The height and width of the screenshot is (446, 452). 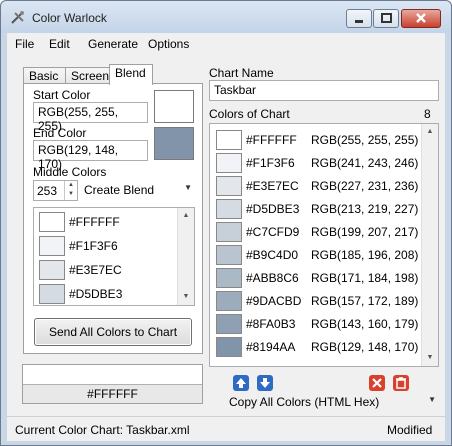 What do you see at coordinates (71, 185) in the screenshot?
I see `stepper-up-icon: ▲` at bounding box center [71, 185].